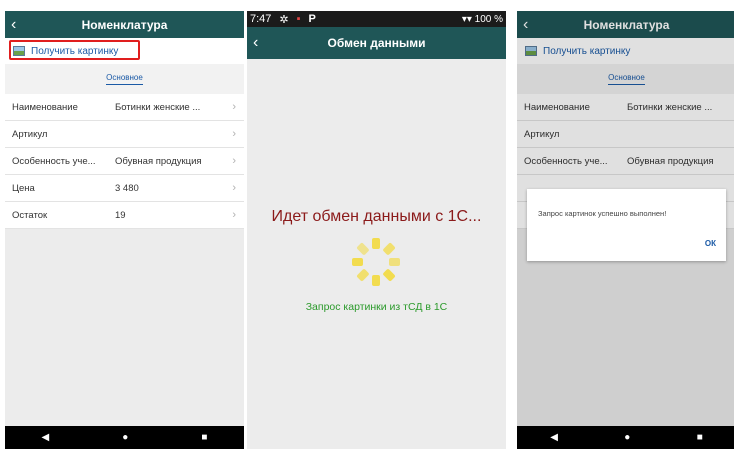  Describe the element at coordinates (23, 188) in the screenshot. I see `row-label: Цена` at that location.